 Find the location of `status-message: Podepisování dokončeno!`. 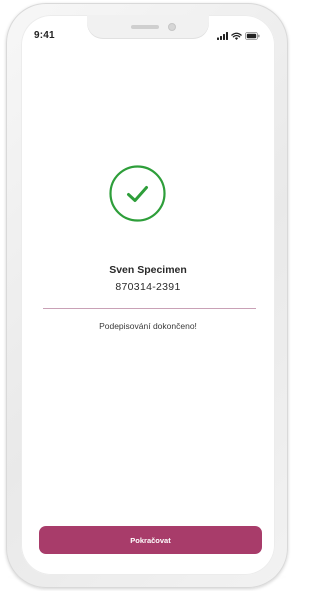

status-message: Podepisování dokončeno! is located at coordinates (148, 326).